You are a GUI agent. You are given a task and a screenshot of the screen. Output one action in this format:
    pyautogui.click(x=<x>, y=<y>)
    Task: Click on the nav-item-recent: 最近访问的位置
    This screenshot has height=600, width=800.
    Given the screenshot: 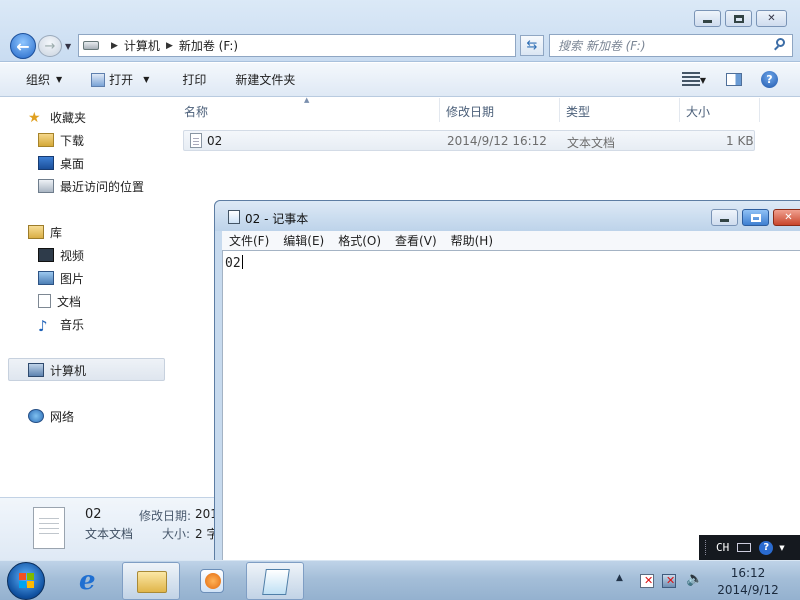 What is the action you would take?
    pyautogui.click(x=91, y=186)
    